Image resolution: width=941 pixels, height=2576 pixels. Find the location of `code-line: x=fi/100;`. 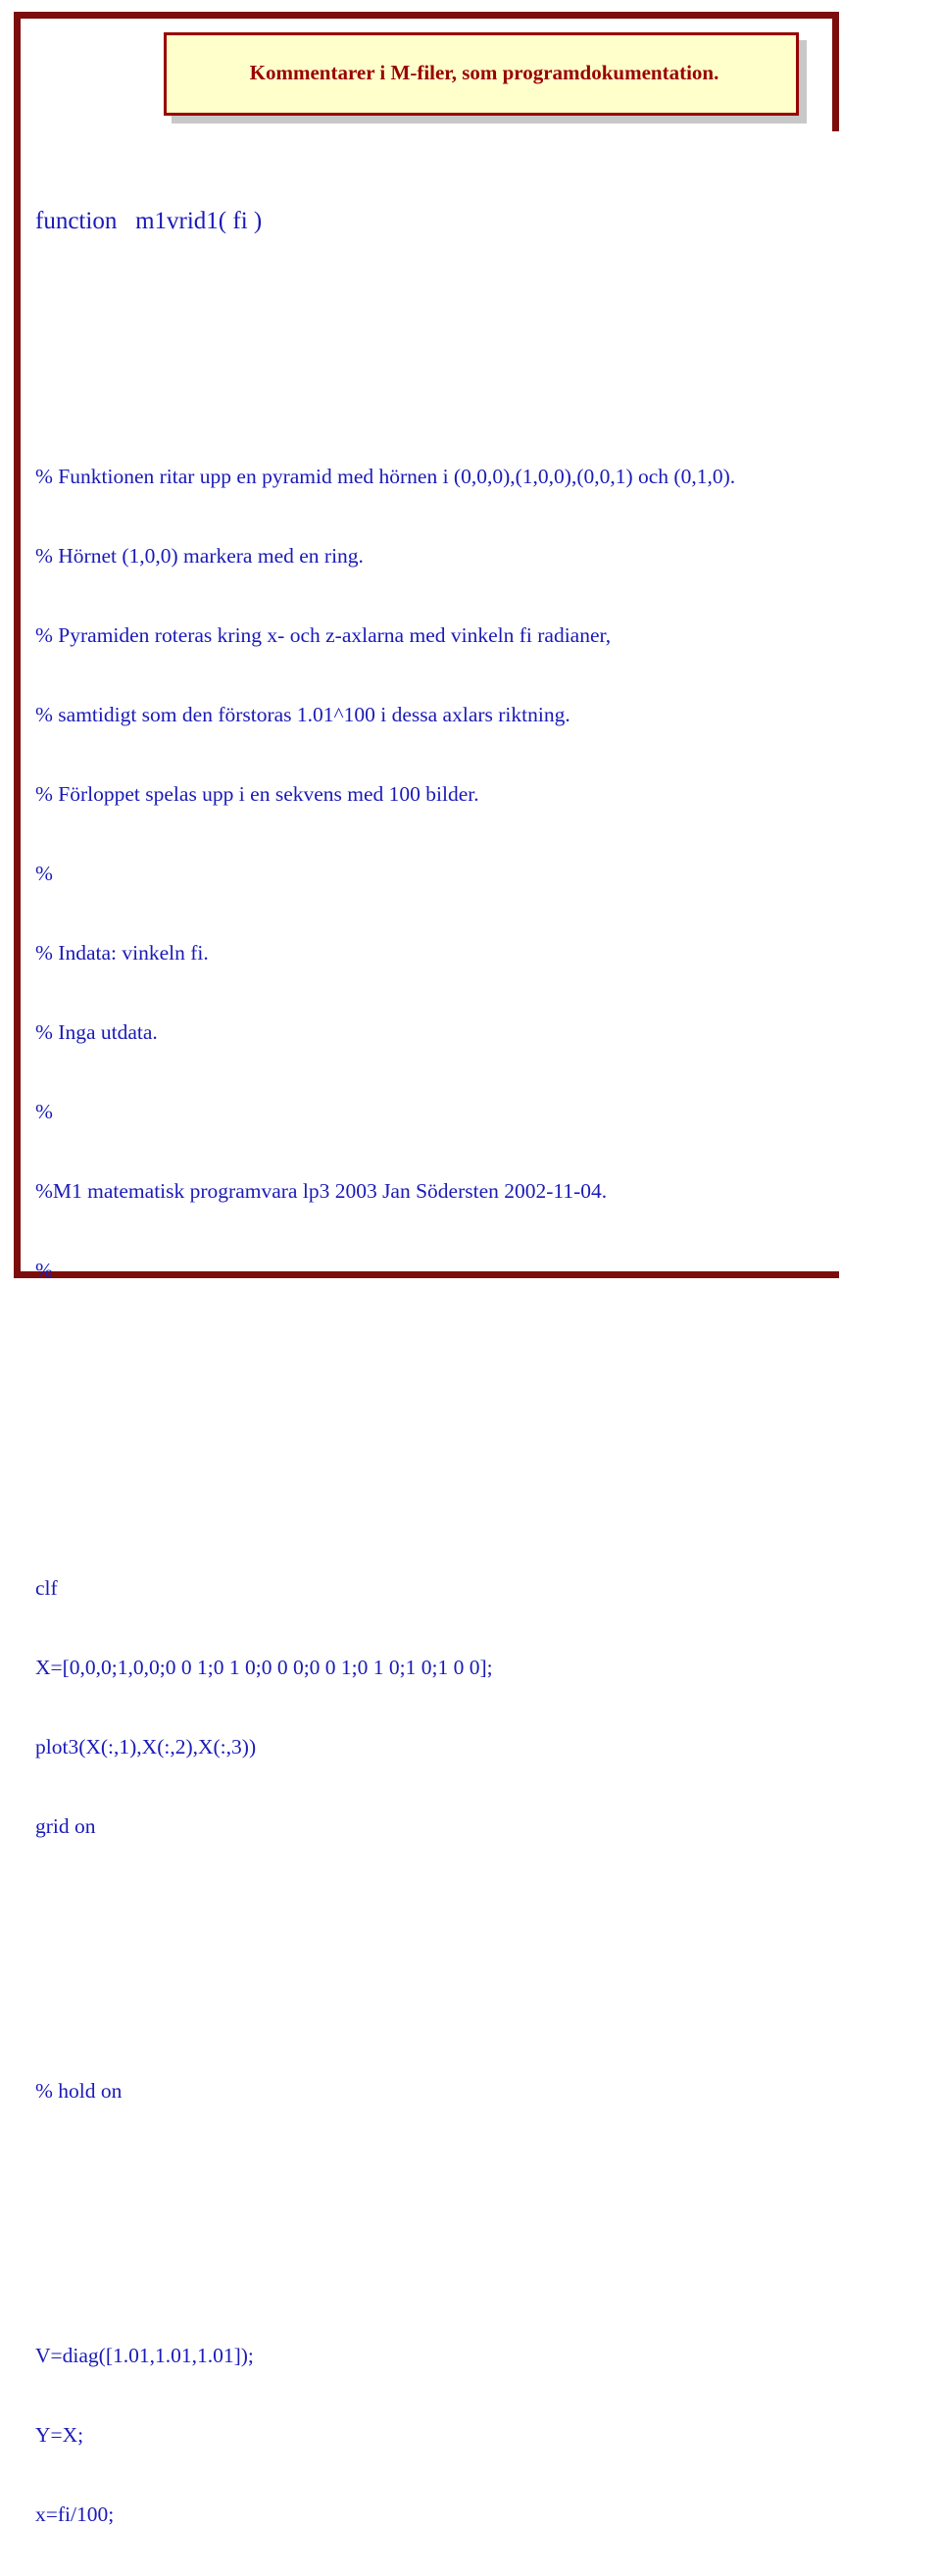

code-line: x=fi/100; is located at coordinates (75, 2514).